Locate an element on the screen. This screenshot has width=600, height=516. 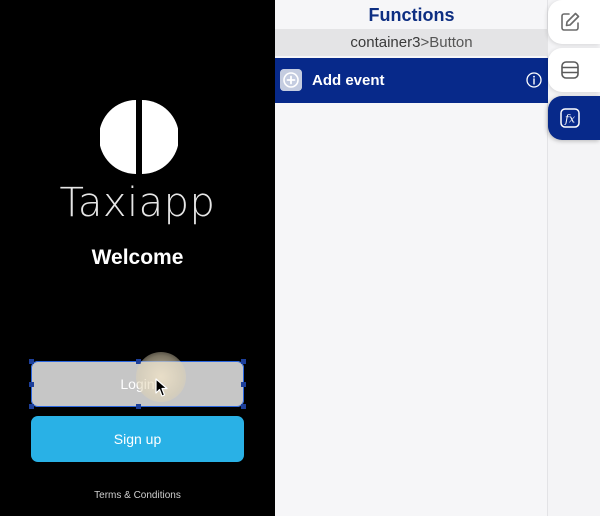
breadcrumb-element: Button is located at coordinates (451, 42).